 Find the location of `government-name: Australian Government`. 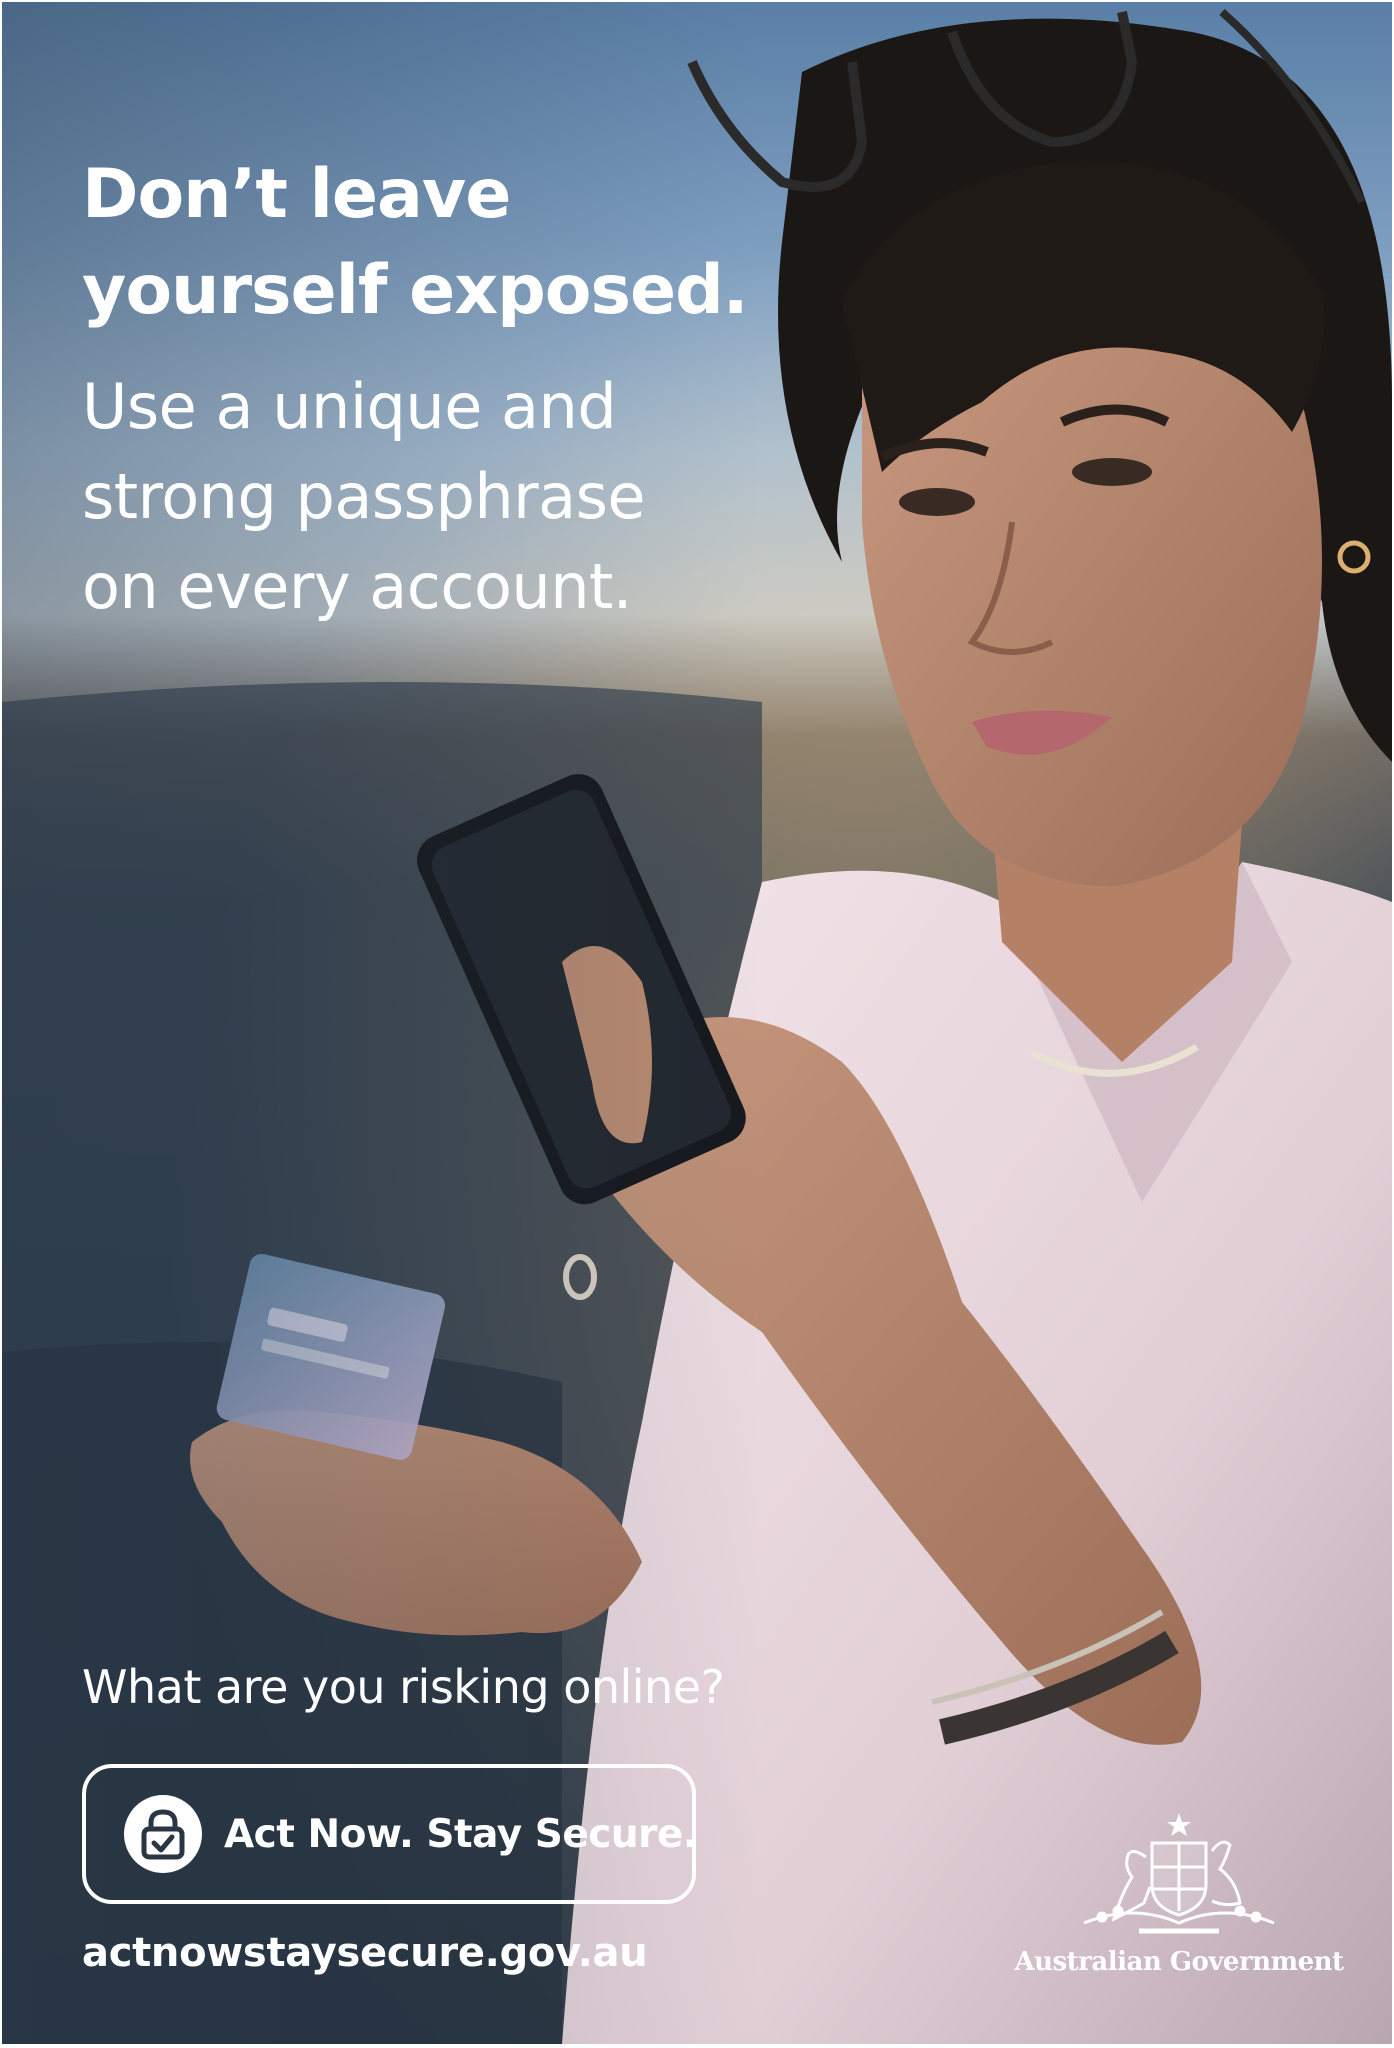

government-name: Australian Government is located at coordinates (1179, 1962).